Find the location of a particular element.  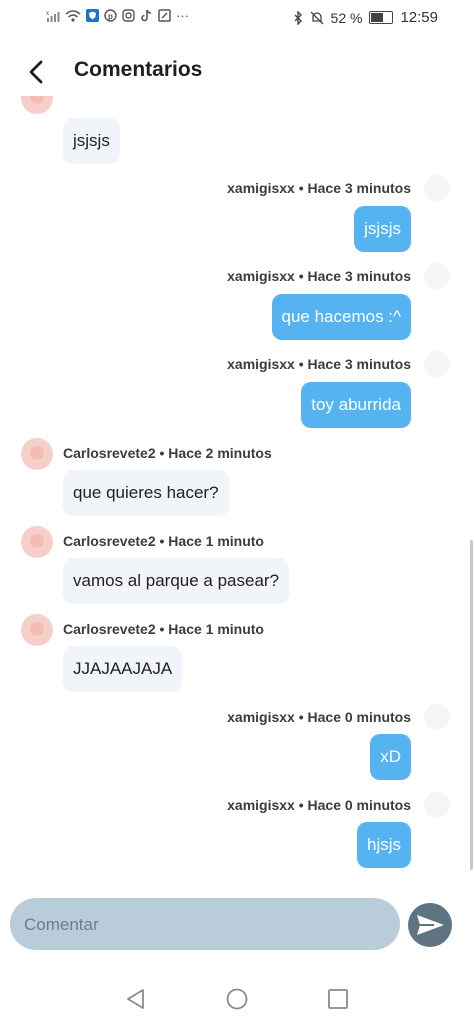

comment-bubble-outgoing: toy aburrida is located at coordinates (356, 405).